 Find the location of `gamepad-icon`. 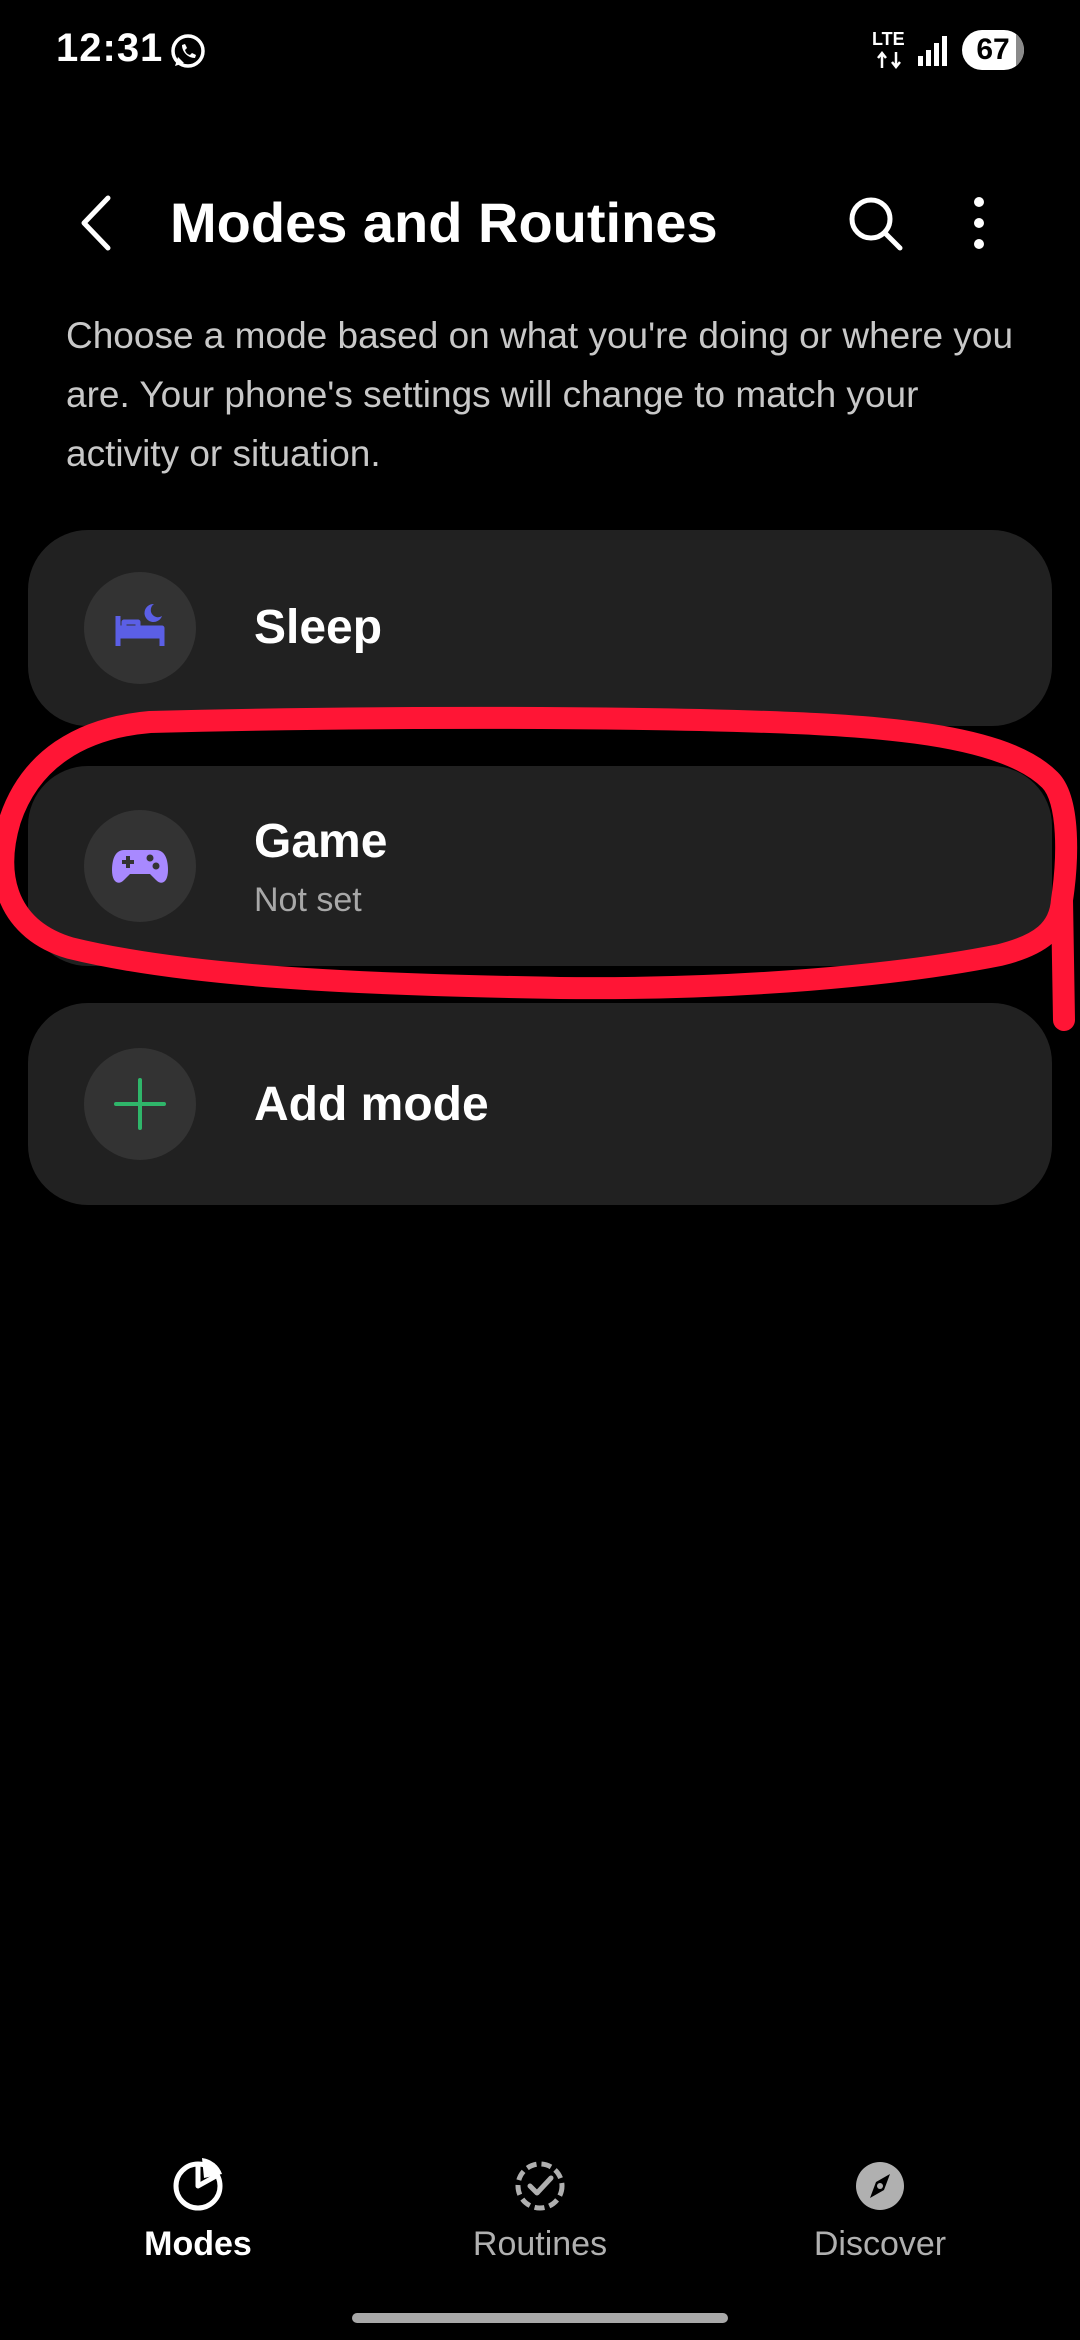

gamepad-icon is located at coordinates (140, 866).